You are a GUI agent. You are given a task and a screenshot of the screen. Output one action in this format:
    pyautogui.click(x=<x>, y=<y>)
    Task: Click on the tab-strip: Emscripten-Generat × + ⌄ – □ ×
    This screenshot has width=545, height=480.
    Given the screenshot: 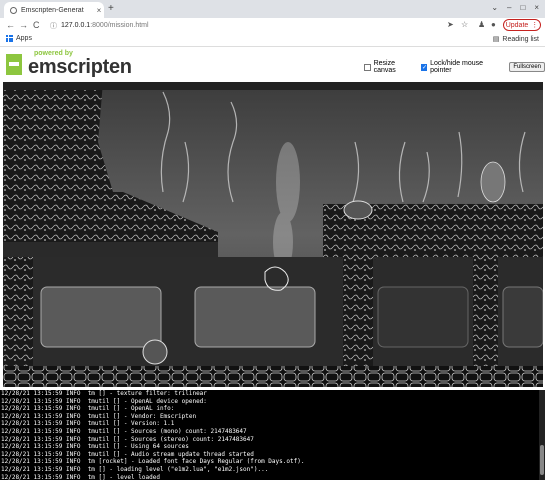 What is the action you would take?
    pyautogui.click(x=272, y=9)
    